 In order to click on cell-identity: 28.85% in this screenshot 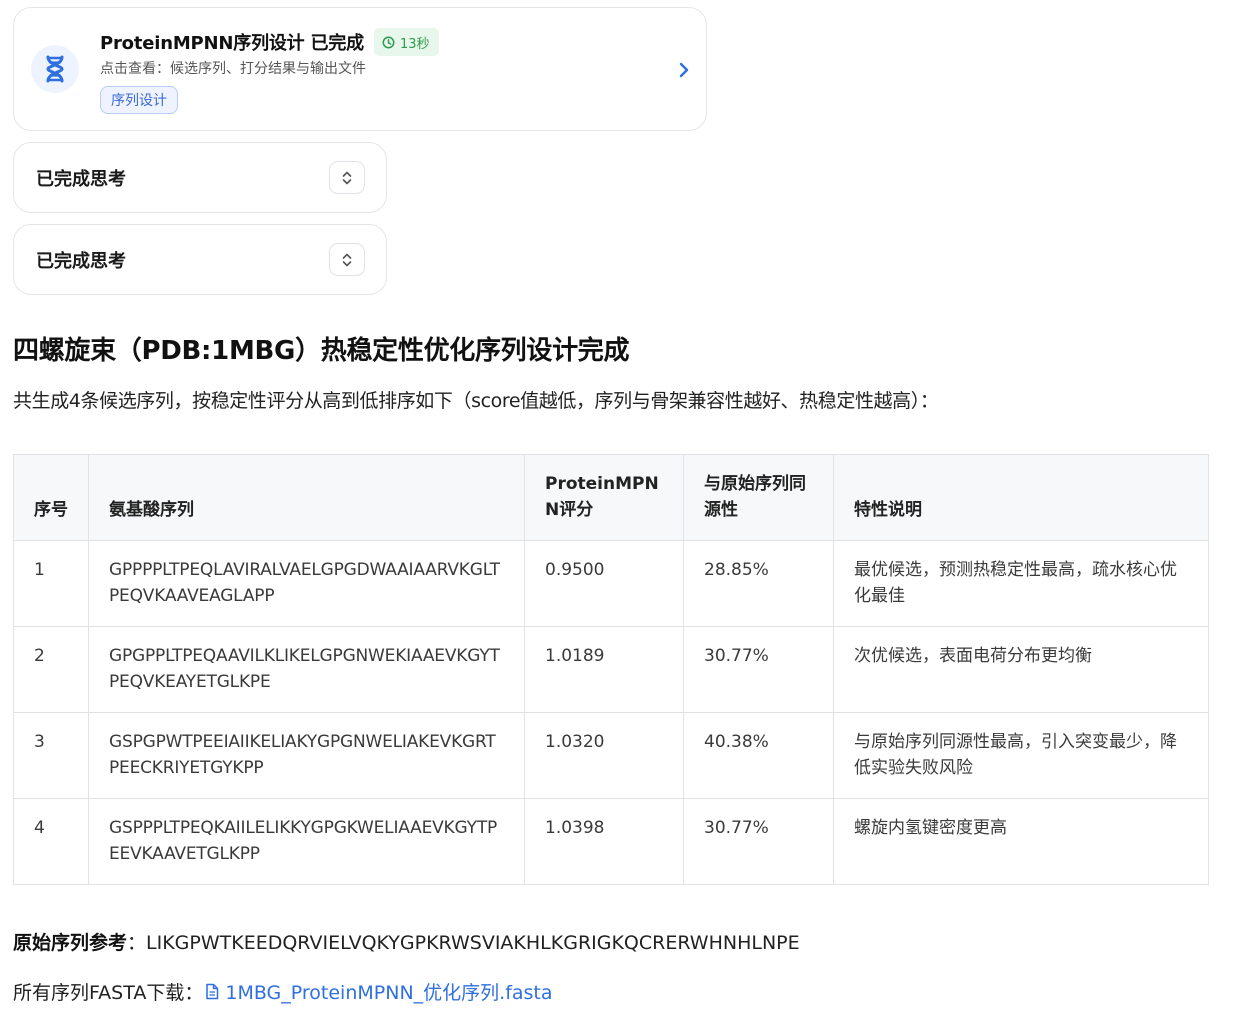, I will do `click(758, 583)`.